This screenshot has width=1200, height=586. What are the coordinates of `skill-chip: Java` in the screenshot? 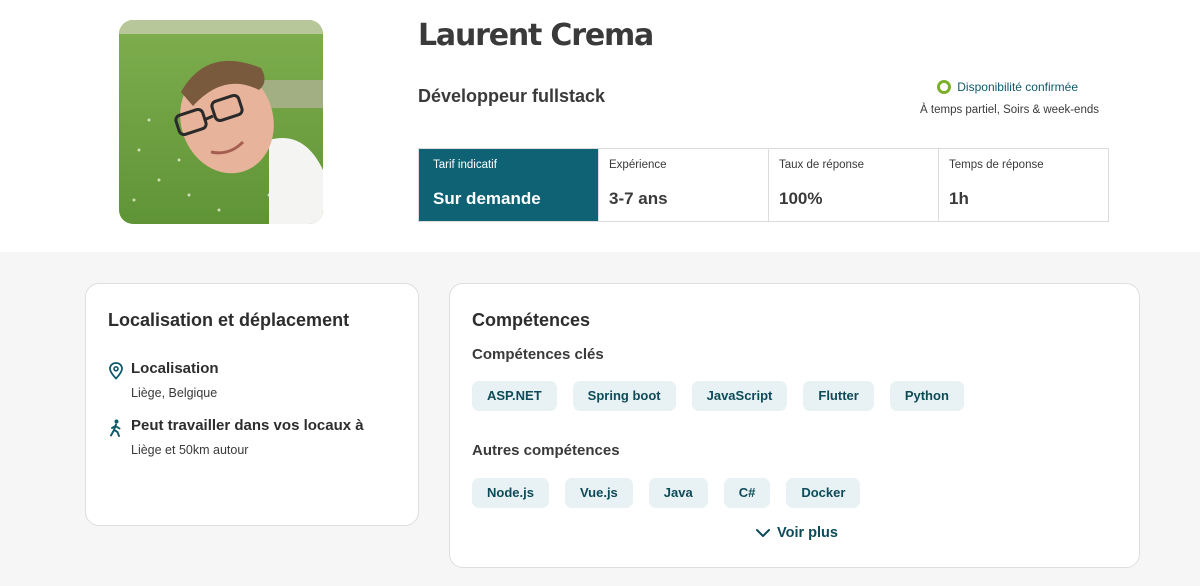 It's located at (678, 493).